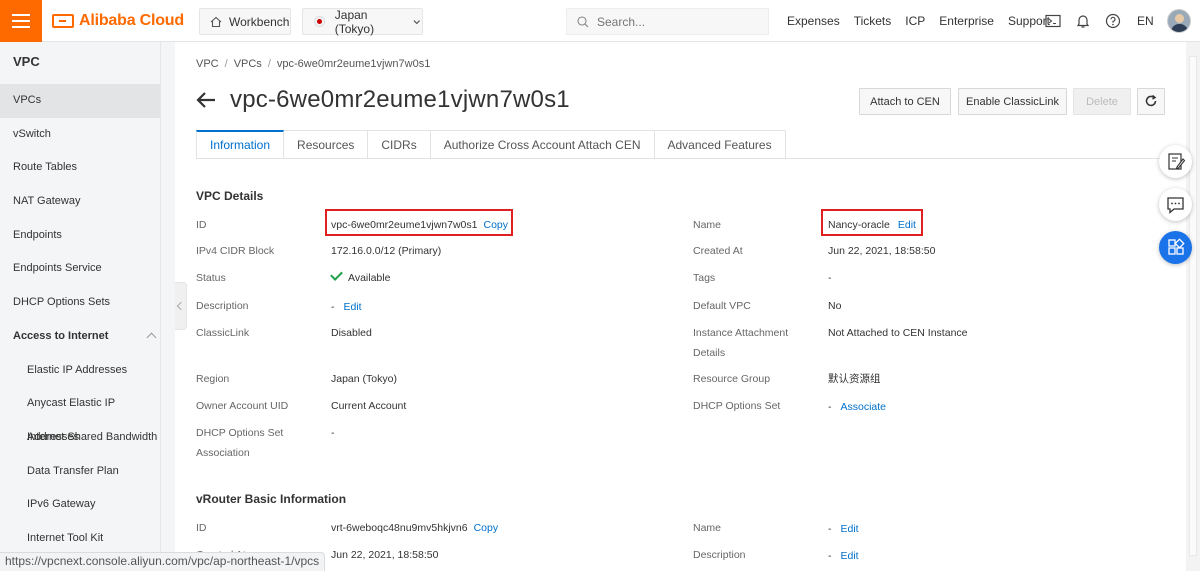 The width and height of the screenshot is (1200, 571). I want to click on page-title: vpc-6we0mr2eume1vjwn7w0s1, so click(400, 99).